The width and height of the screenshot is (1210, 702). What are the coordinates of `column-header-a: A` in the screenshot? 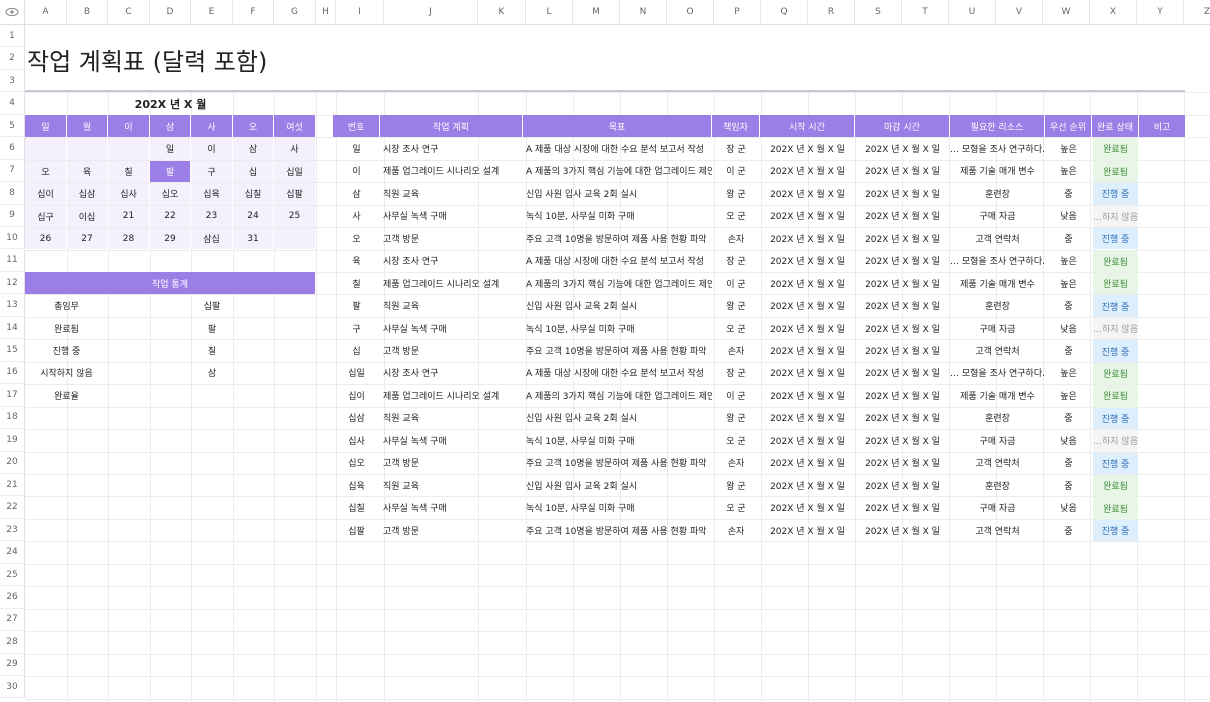 It's located at (46, 12).